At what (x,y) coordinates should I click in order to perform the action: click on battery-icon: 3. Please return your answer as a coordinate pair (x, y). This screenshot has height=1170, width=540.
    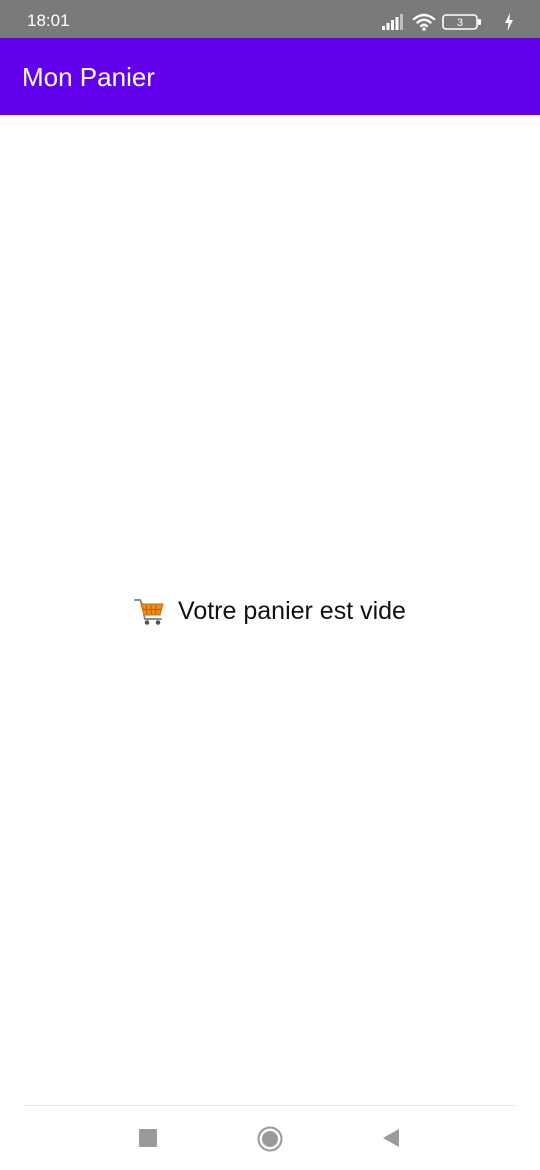
    Looking at the image, I should click on (461, 22).